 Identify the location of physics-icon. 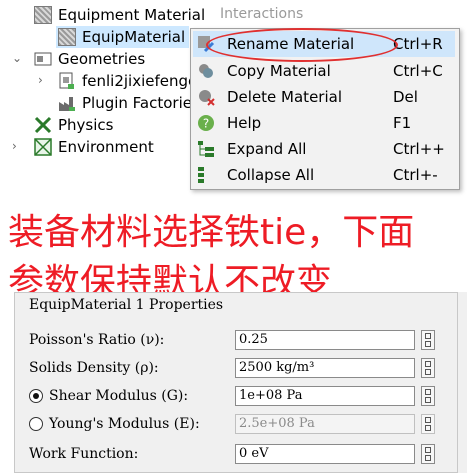
(43, 125).